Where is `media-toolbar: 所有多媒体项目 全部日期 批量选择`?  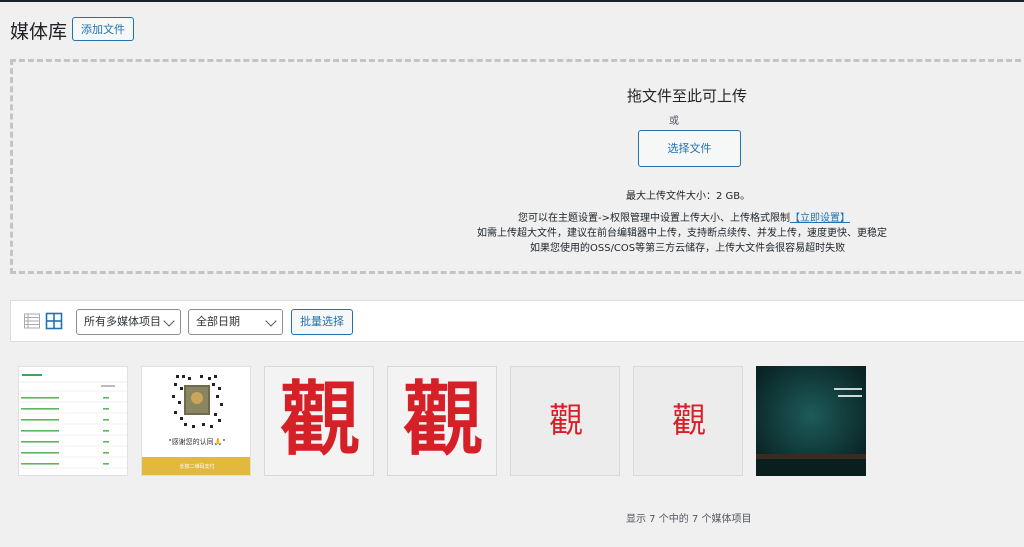 media-toolbar: 所有多媒体项目 全部日期 批量选择 is located at coordinates (517, 321).